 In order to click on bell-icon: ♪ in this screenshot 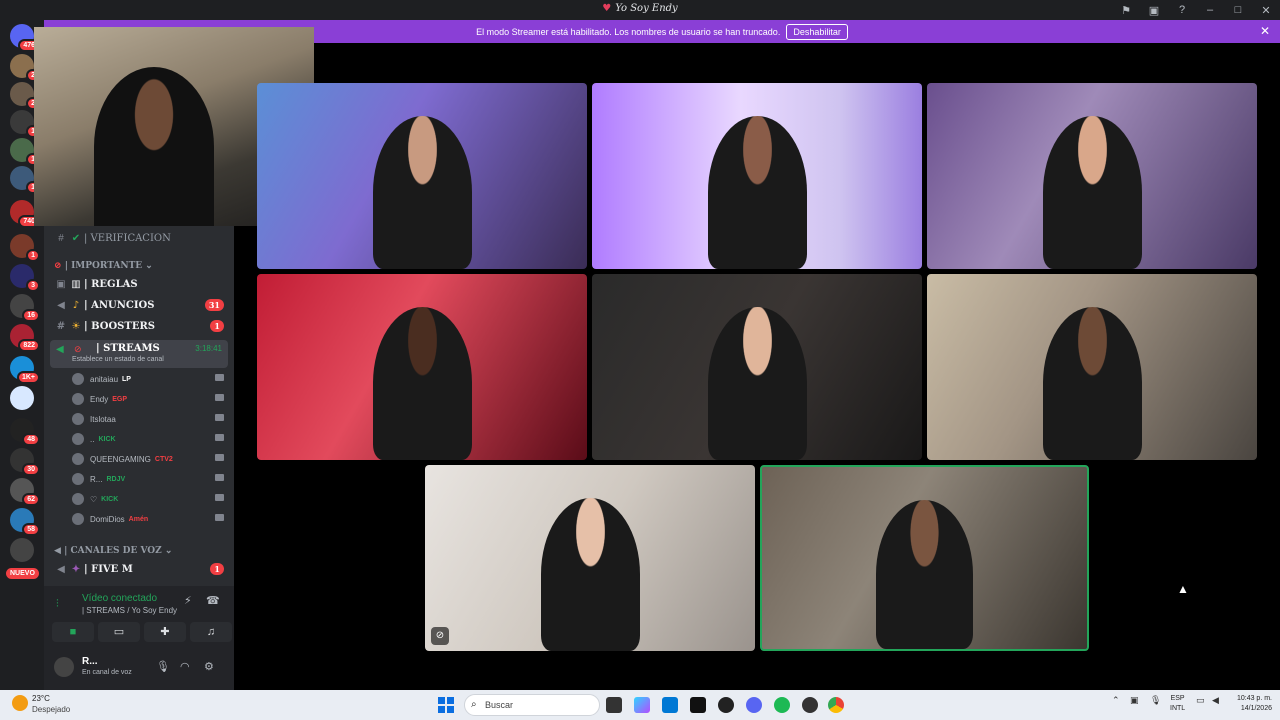, I will do `click(76, 305)`.